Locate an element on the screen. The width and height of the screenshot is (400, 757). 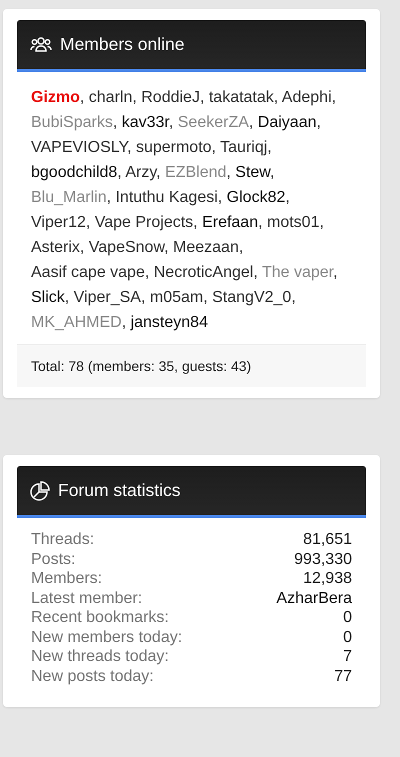
stat-label: Threads: is located at coordinates (63, 540).